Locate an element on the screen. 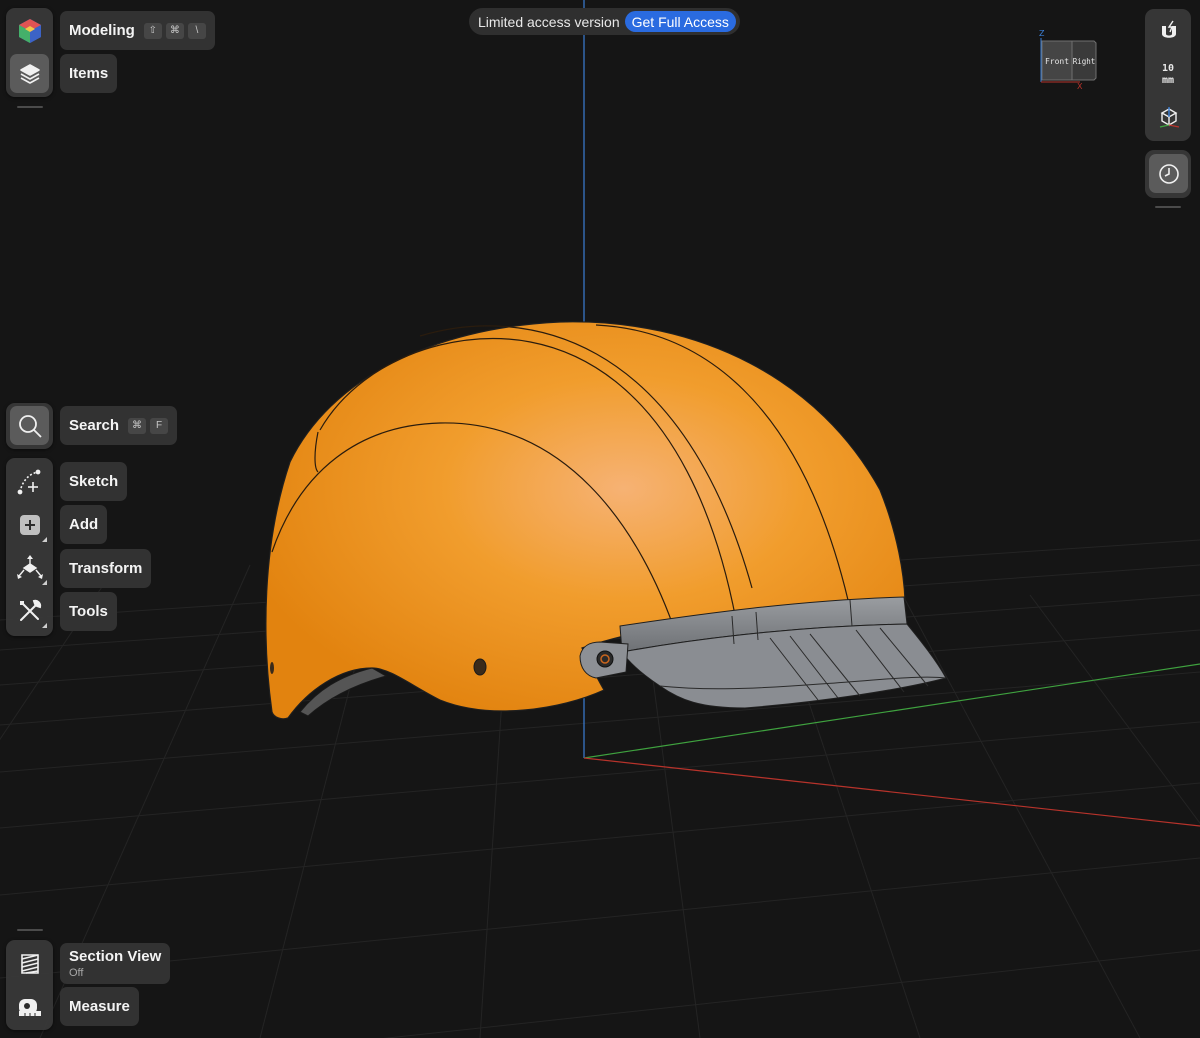  grid-size-unit: mm is located at coordinates (1168, 80).